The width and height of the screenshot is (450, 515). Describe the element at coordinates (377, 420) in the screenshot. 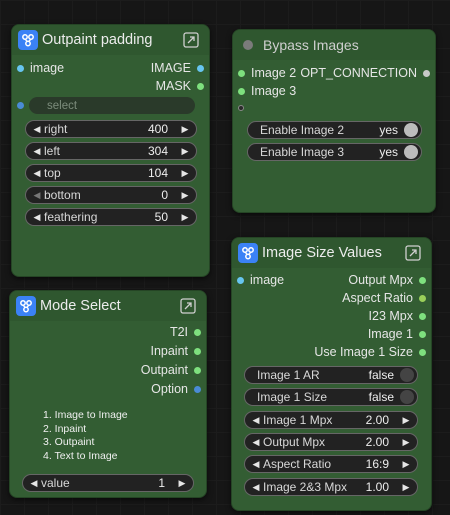

I see `widget-value: 2.00` at that location.